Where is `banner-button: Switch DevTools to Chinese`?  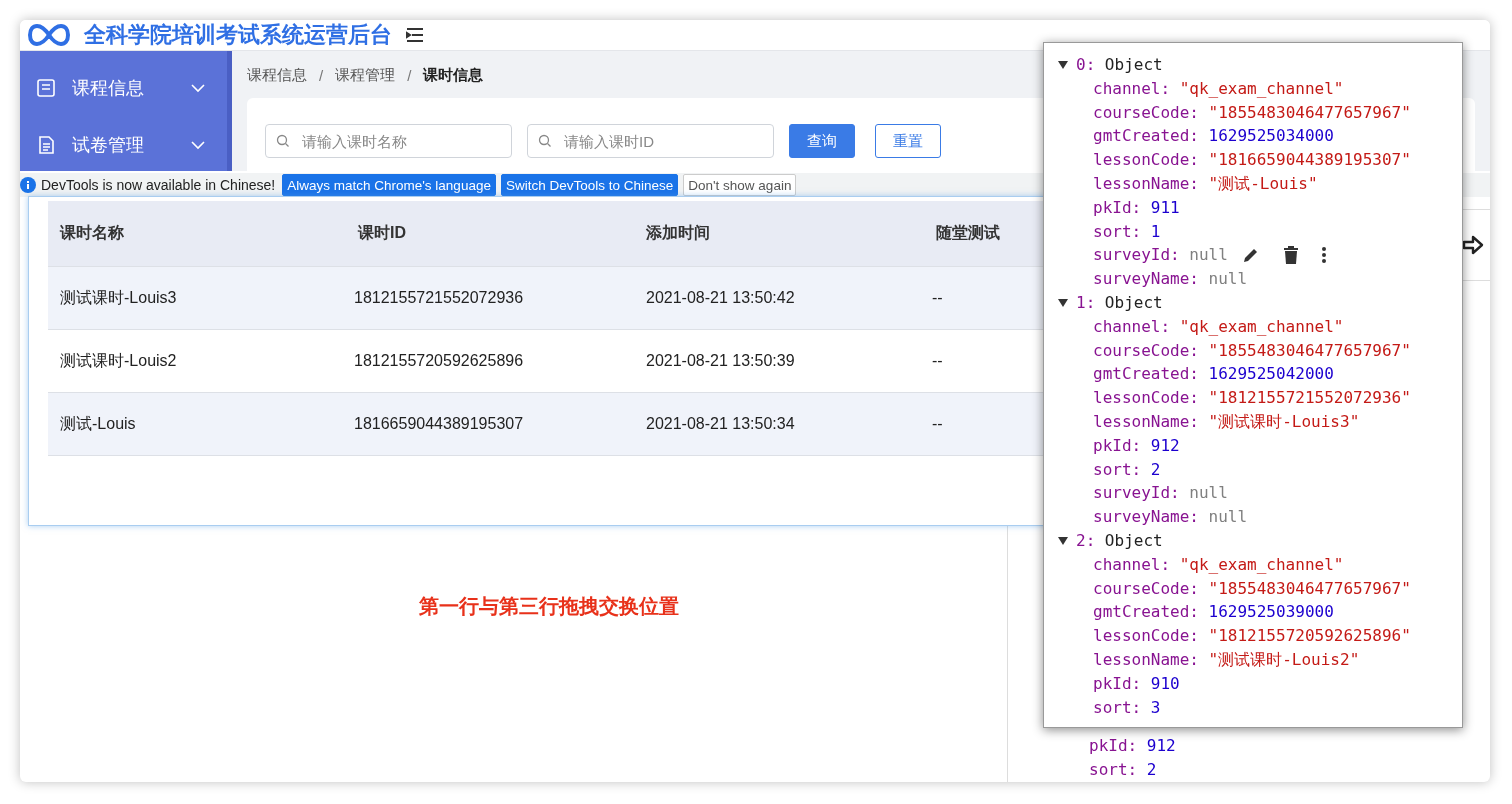
banner-button: Switch DevTools to Chinese is located at coordinates (589, 185).